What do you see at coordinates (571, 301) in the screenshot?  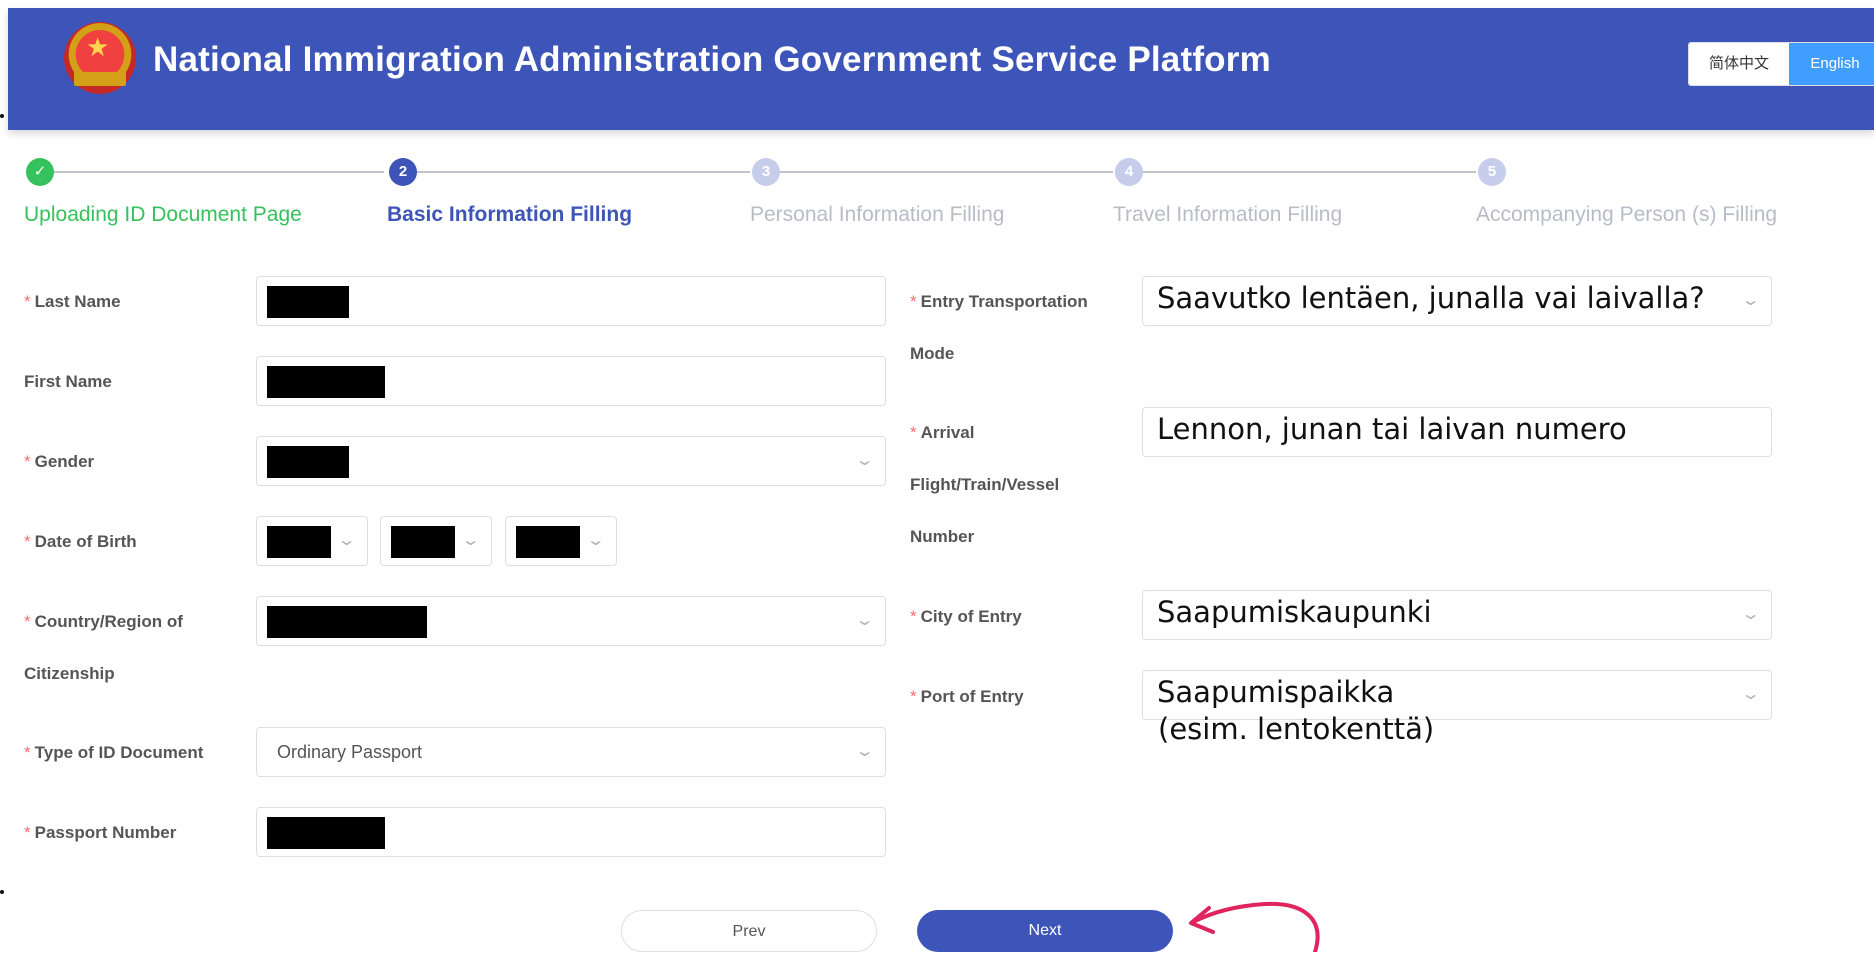 I see `last-name-input` at bounding box center [571, 301].